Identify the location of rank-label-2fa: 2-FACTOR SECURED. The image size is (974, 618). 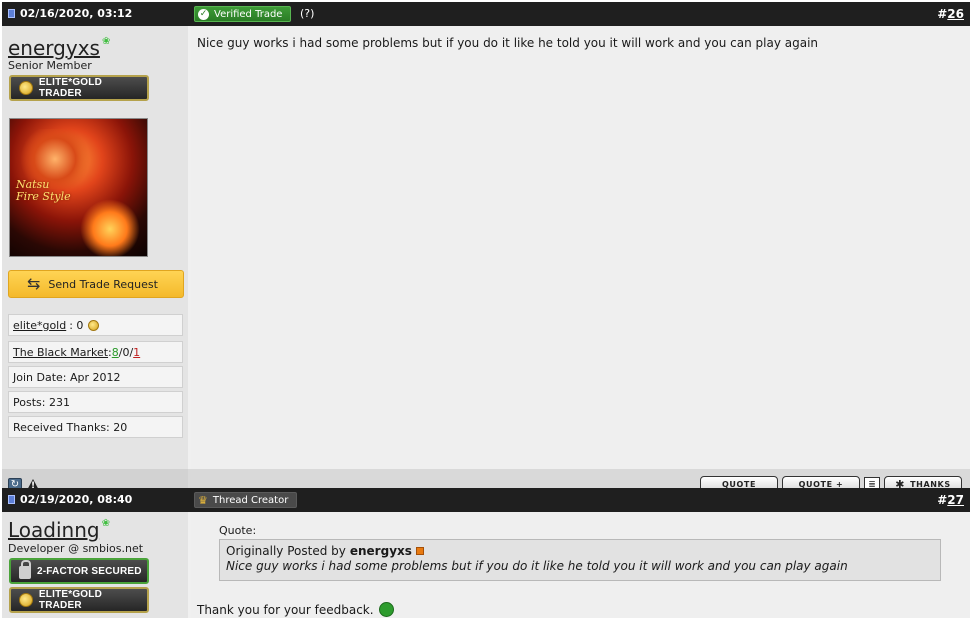
(89, 571).